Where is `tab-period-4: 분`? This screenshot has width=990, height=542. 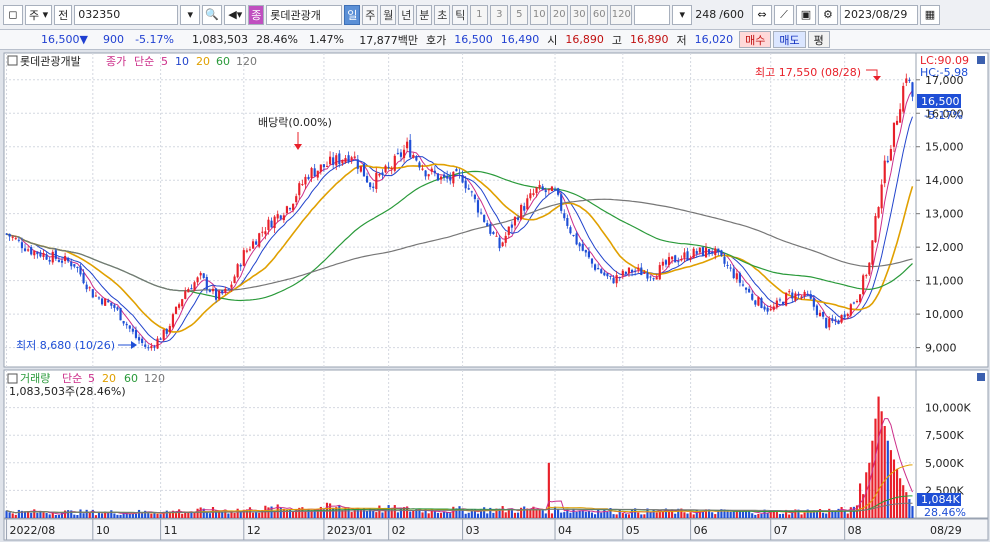 tab-period-4: 분 is located at coordinates (424, 14).